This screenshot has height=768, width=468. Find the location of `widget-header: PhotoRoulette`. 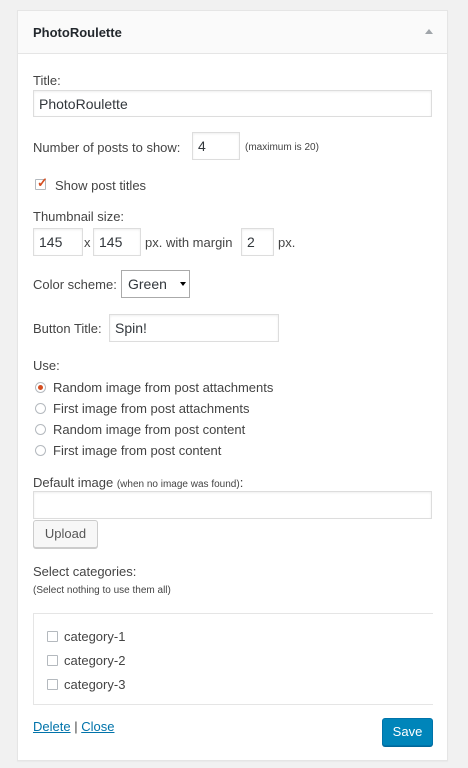

widget-header: PhotoRoulette is located at coordinates (232, 32).